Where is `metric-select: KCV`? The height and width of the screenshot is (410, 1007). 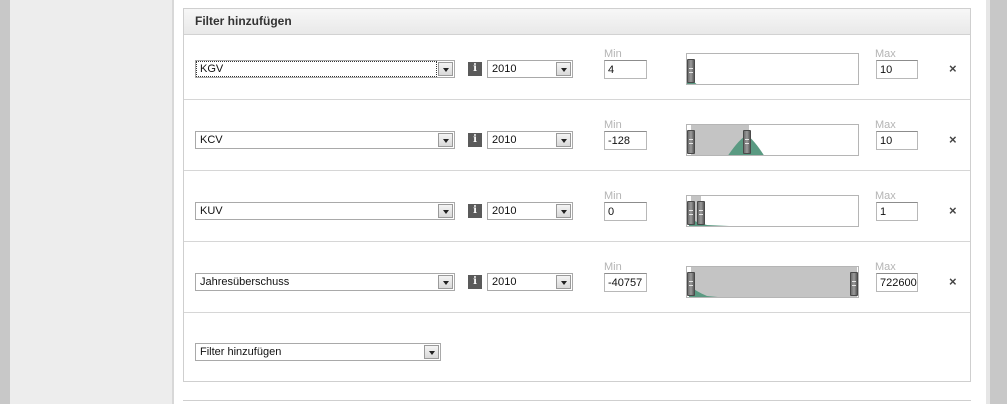
metric-select: KCV is located at coordinates (325, 140).